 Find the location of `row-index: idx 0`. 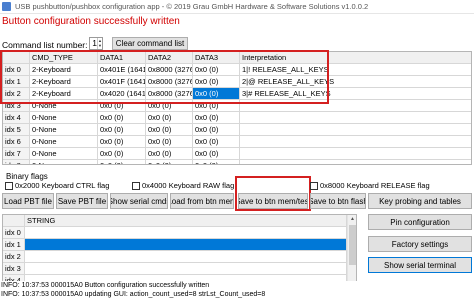

row-index: idx 0 is located at coordinates (16, 70).